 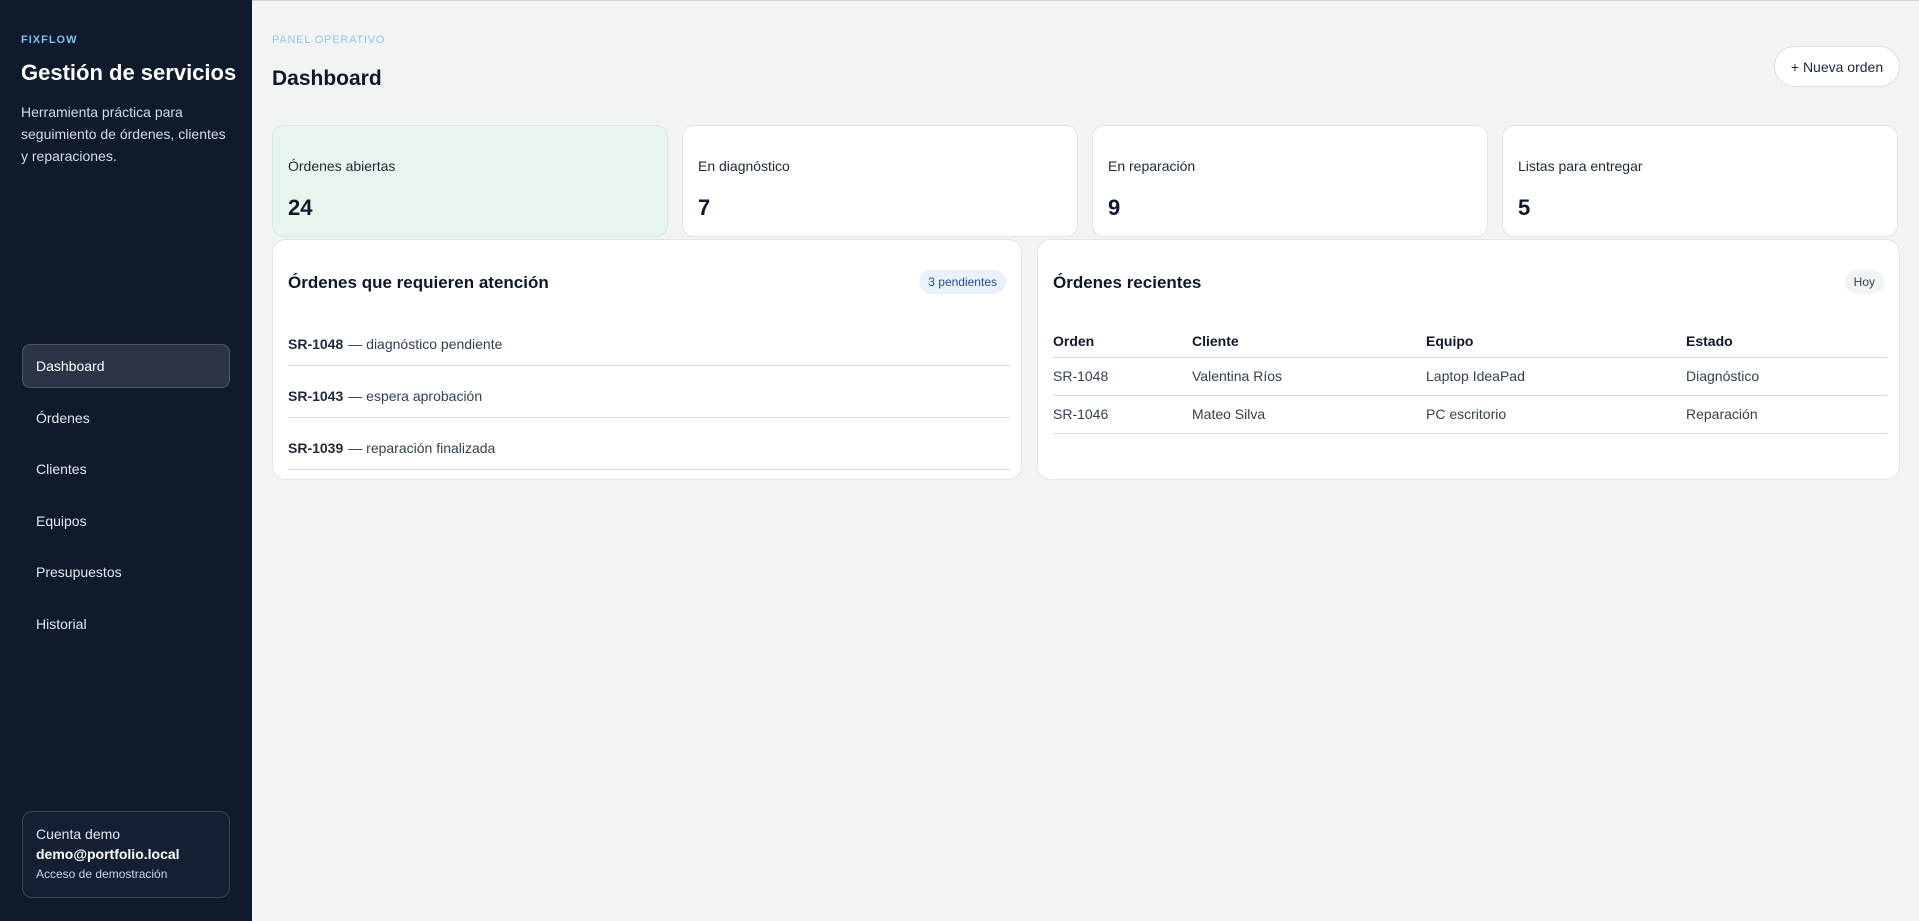 I want to click on account-label: Cuenta demo, so click(x=78, y=834).